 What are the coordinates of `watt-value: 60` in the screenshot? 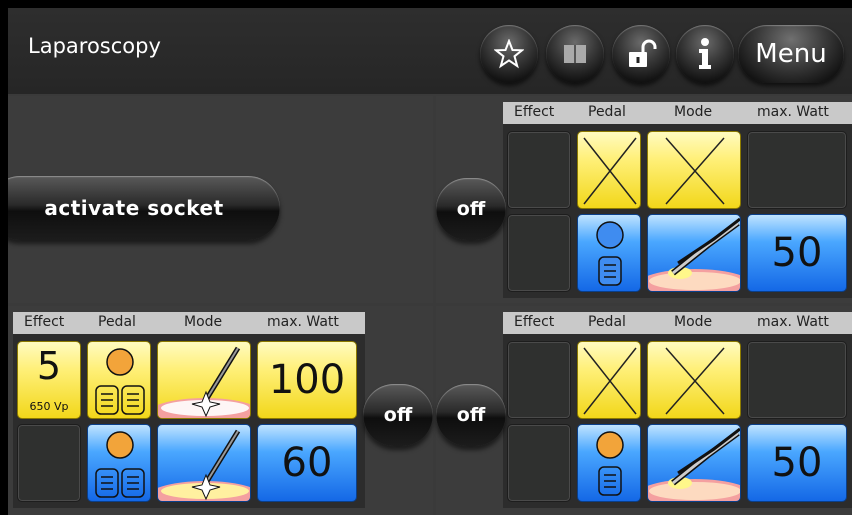 It's located at (307, 463).